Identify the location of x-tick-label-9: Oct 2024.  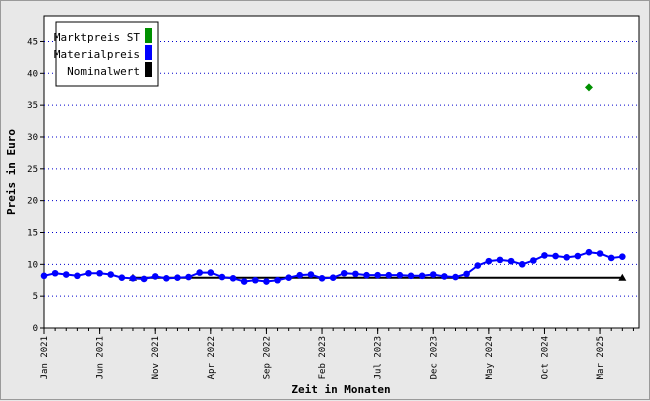
(545, 357).